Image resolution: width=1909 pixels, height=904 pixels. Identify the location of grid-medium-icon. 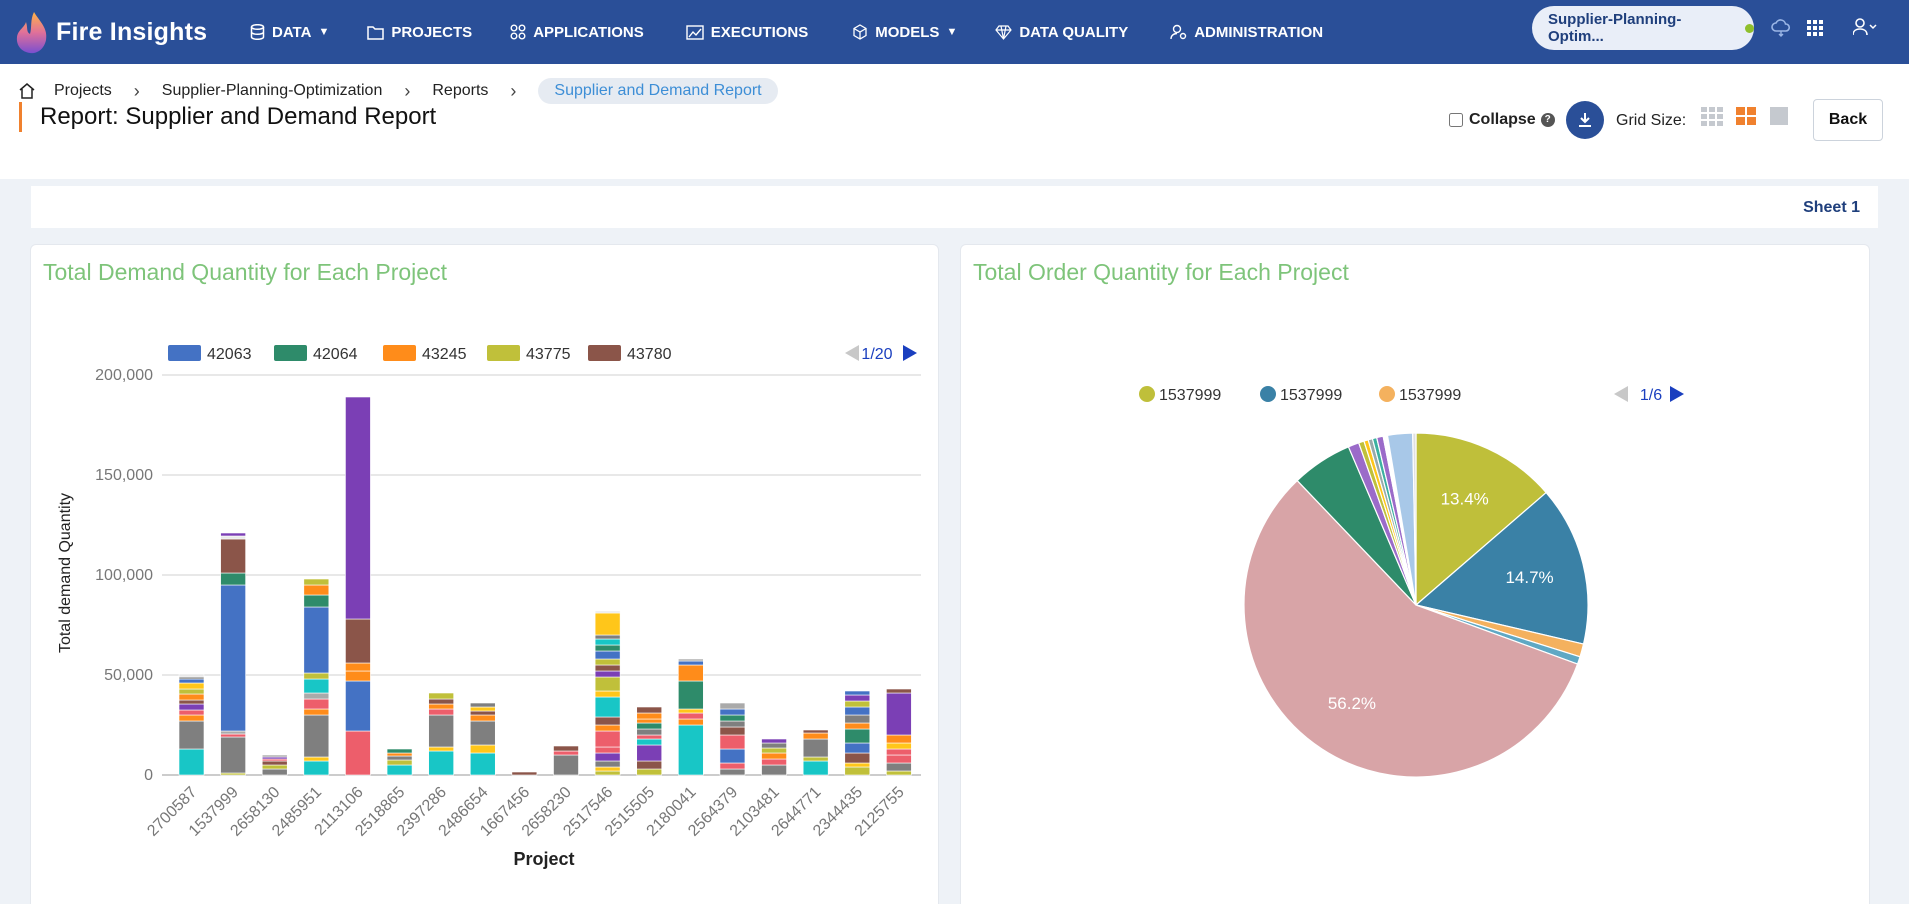
(1746, 117).